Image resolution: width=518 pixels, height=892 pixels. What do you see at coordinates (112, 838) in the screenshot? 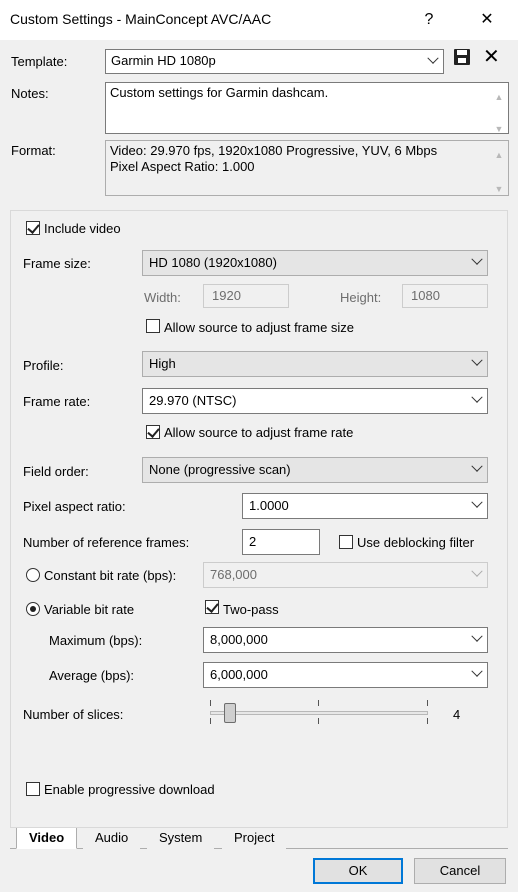
I see `tab-audio: Audio` at bounding box center [112, 838].